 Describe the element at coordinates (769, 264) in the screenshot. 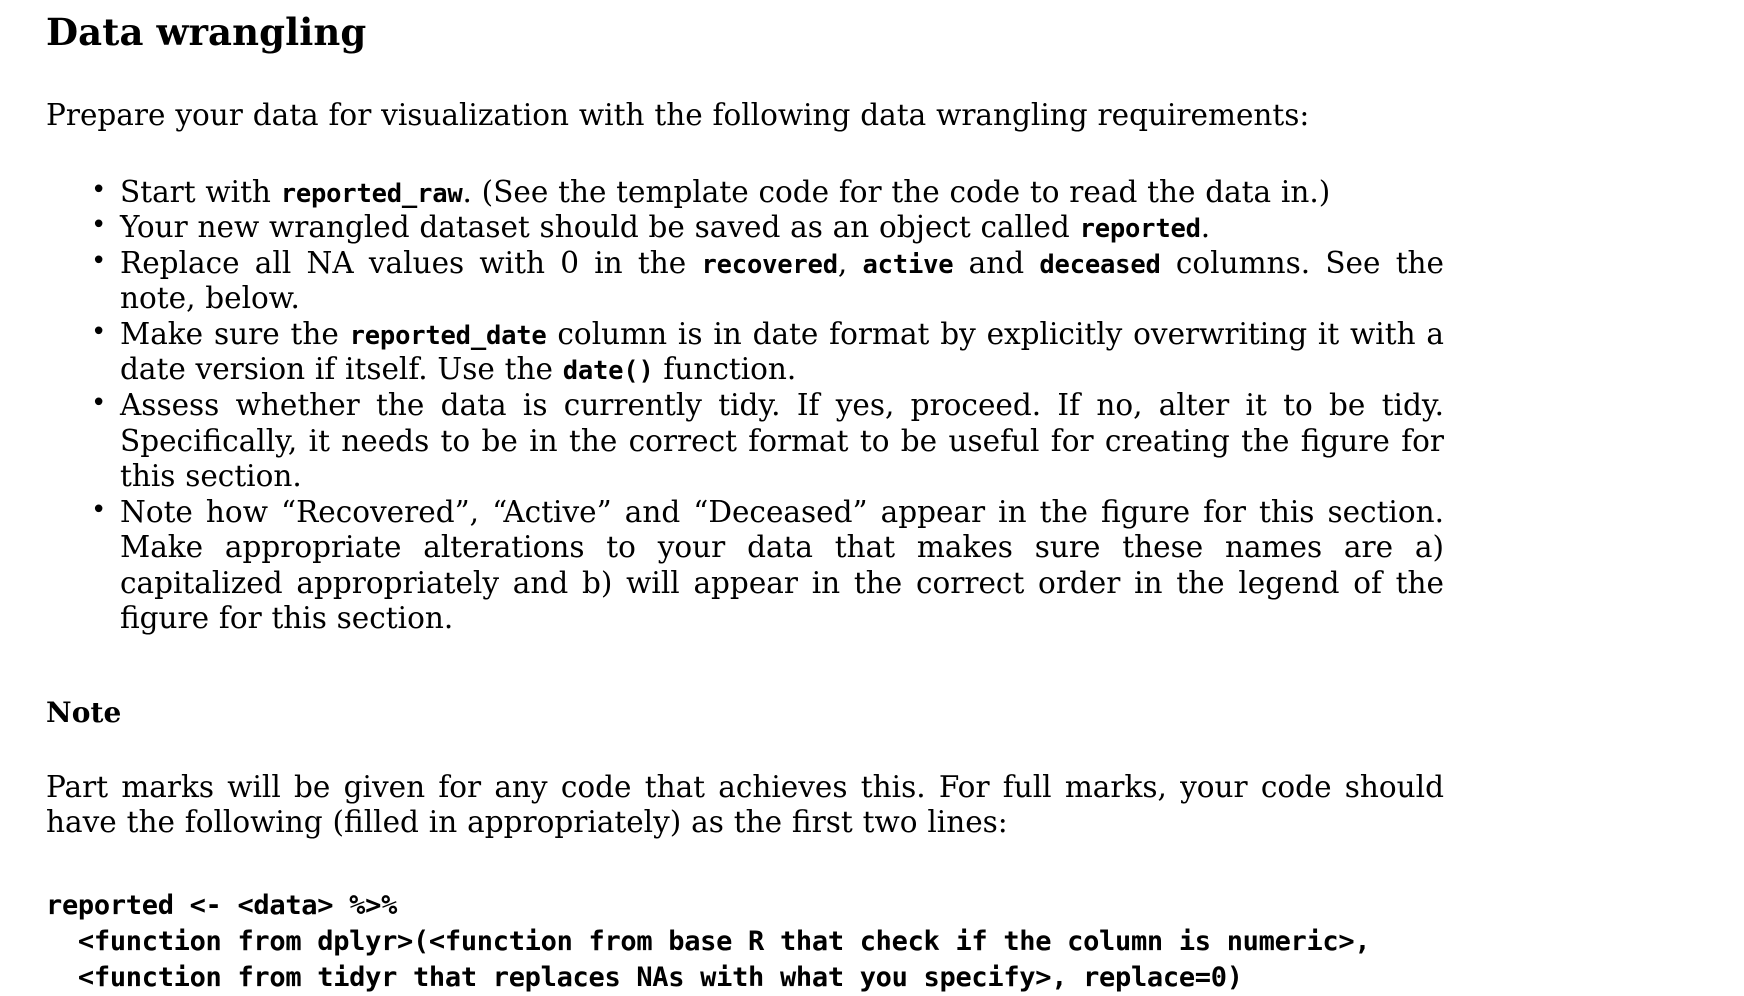

I see `inline-code: recovered` at that location.